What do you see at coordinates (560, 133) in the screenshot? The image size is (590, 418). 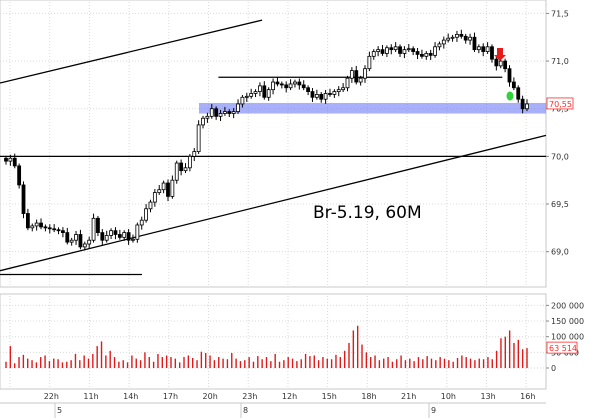 I see `price-axis: 71,571,070,570,069,569,070,55` at bounding box center [560, 133].